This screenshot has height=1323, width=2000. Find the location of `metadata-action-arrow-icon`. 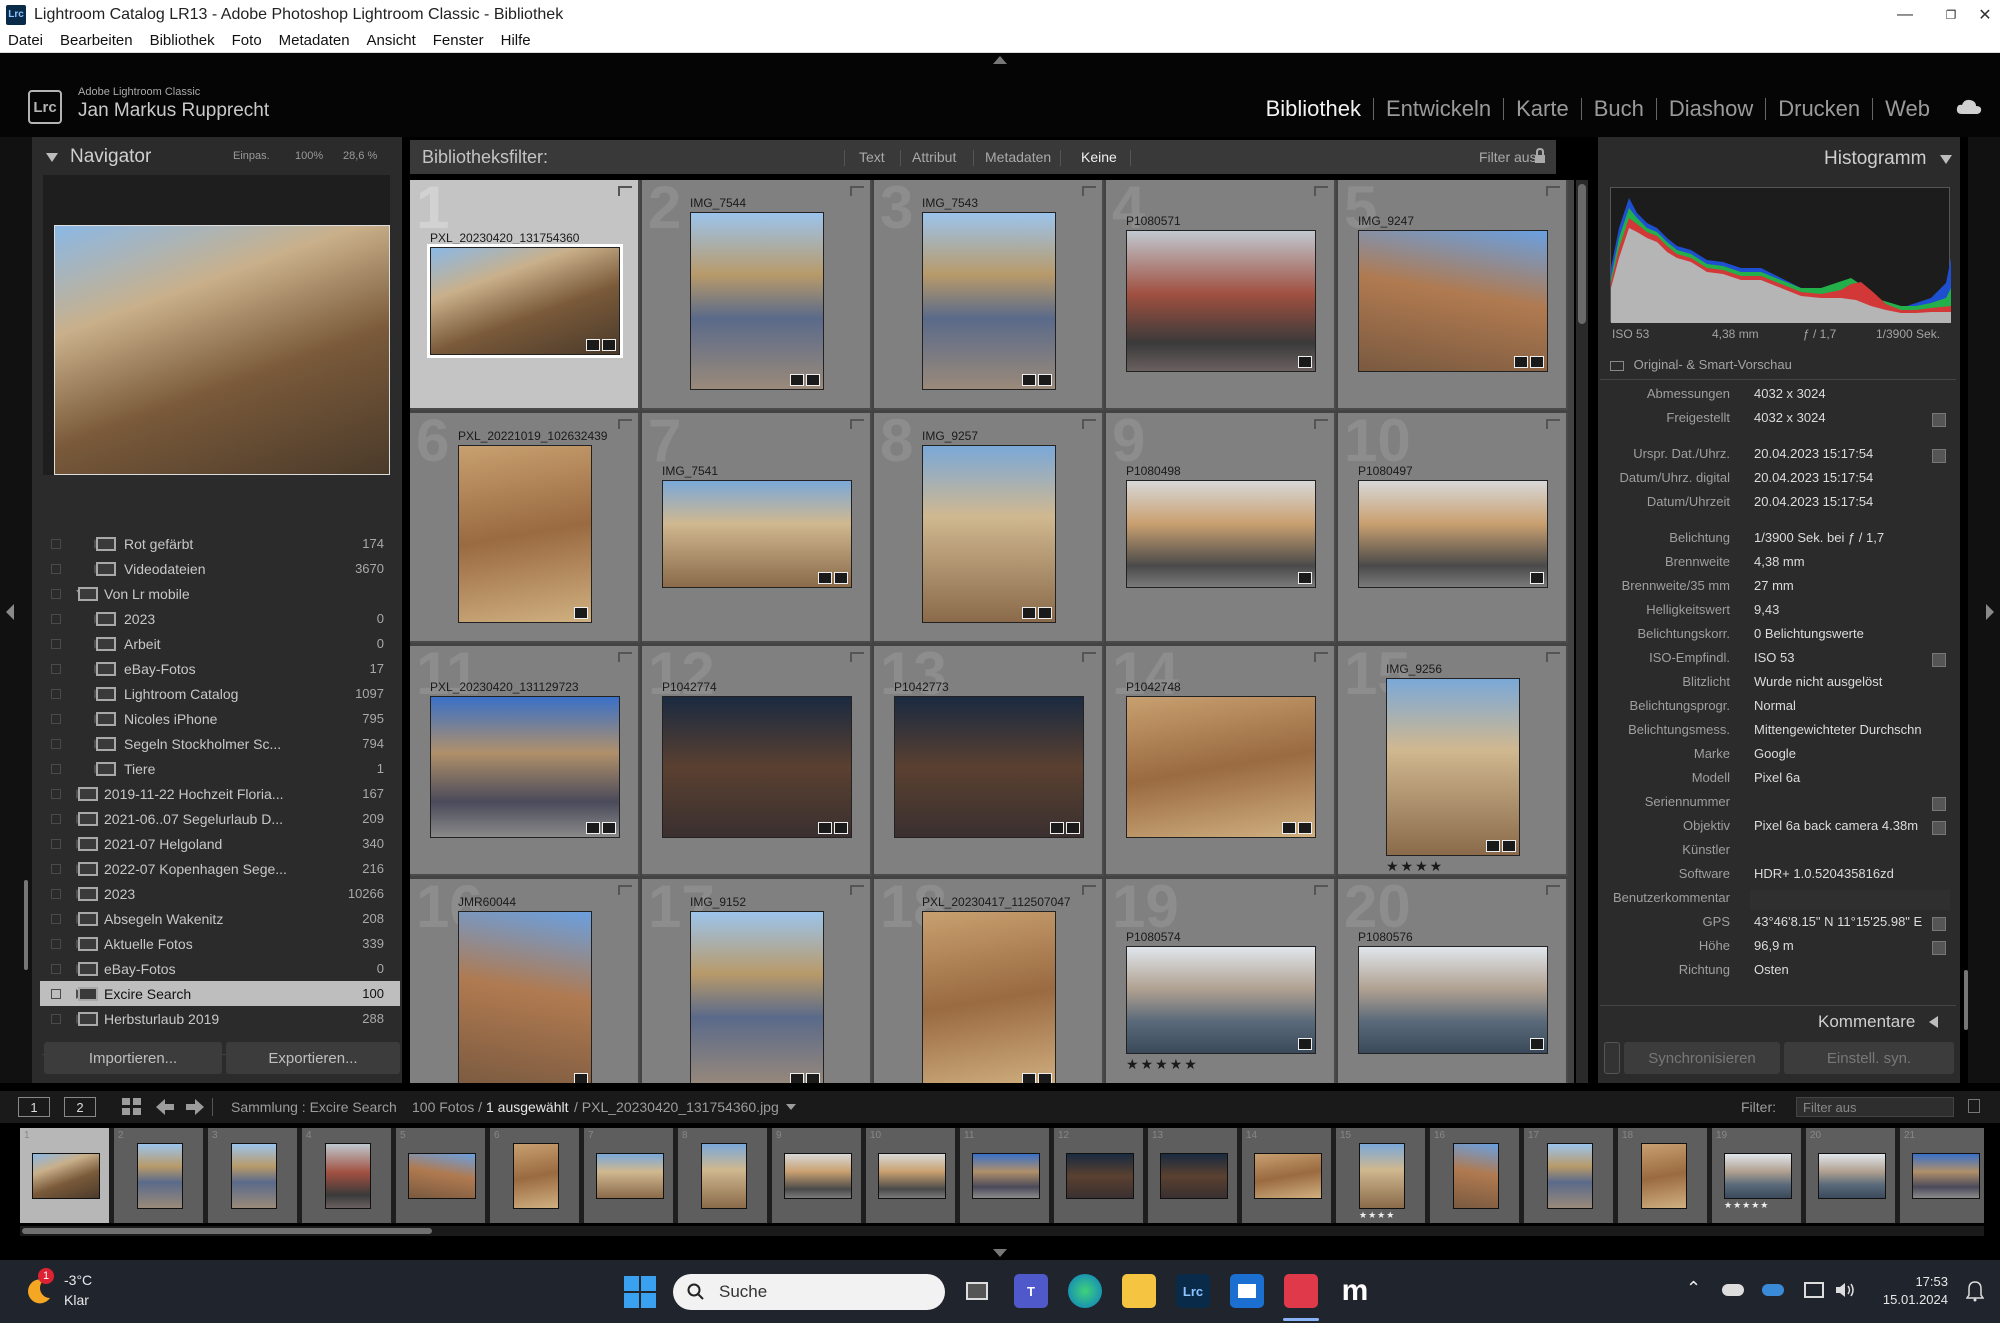

metadata-action-arrow-icon is located at coordinates (1939, 948).